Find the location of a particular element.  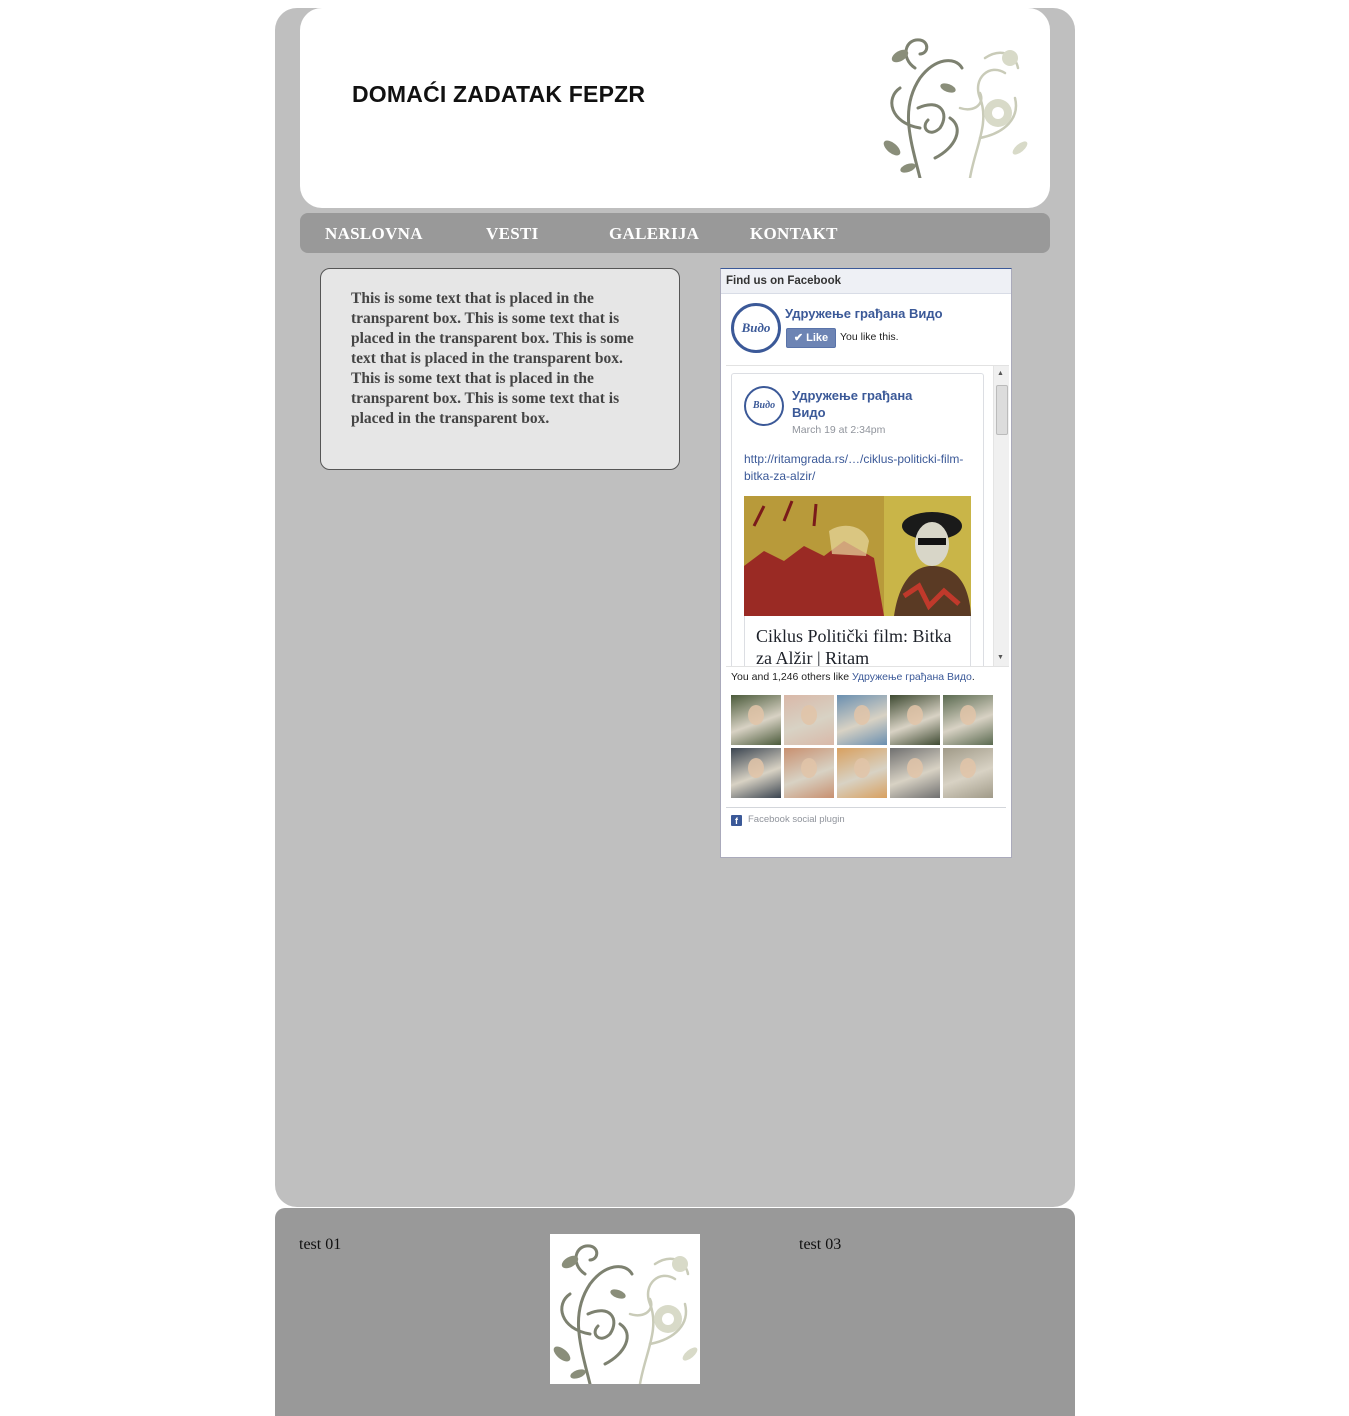

you-like-text: You like this. is located at coordinates (869, 337).